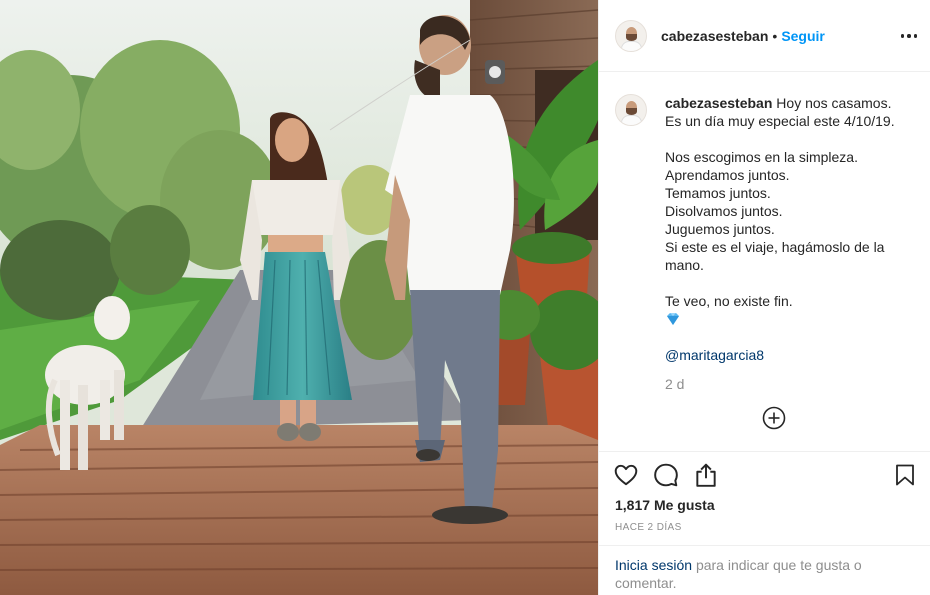 The width and height of the screenshot is (930, 595). Describe the element at coordinates (648, 527) in the screenshot. I see `post-timestamp: HACE 2 DÍAS` at that location.